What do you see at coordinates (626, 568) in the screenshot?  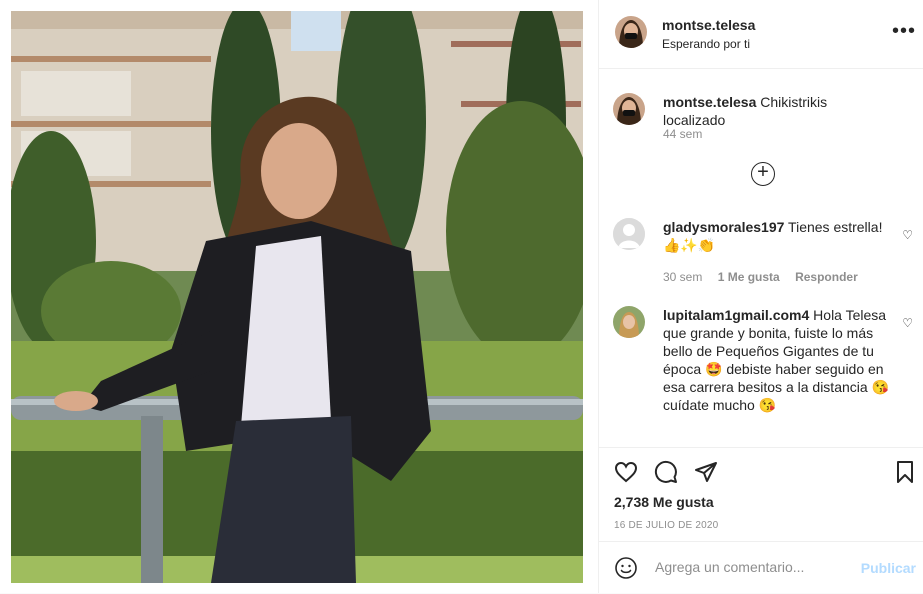 I see `smiley-icon` at bounding box center [626, 568].